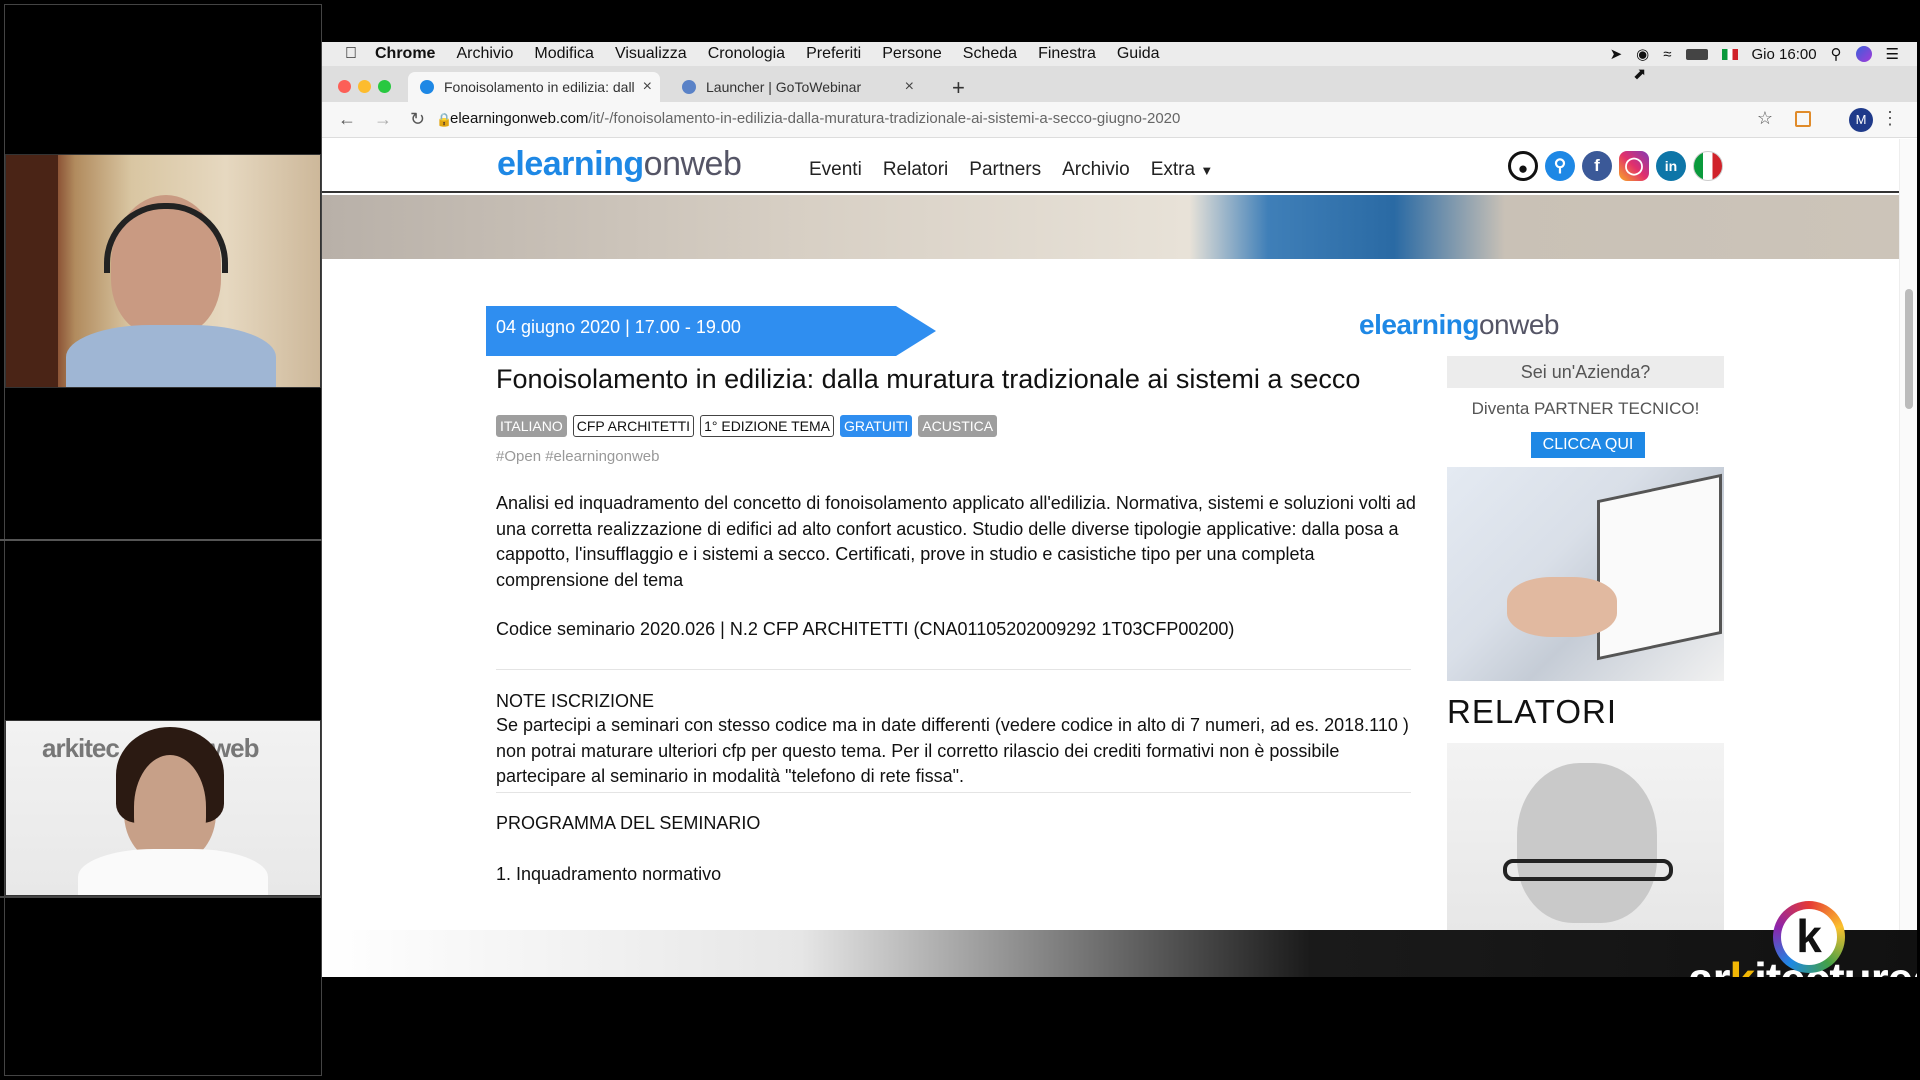 The image size is (1920, 1080). Describe the element at coordinates (347, 119) in the screenshot. I see `back-icon: ←` at that location.